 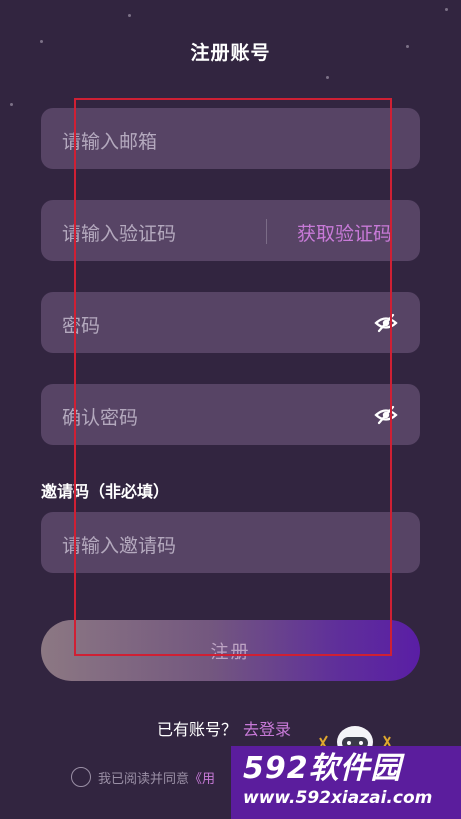 What do you see at coordinates (230, 414) in the screenshot?
I see `confirm-password-field: 确认密码` at bounding box center [230, 414].